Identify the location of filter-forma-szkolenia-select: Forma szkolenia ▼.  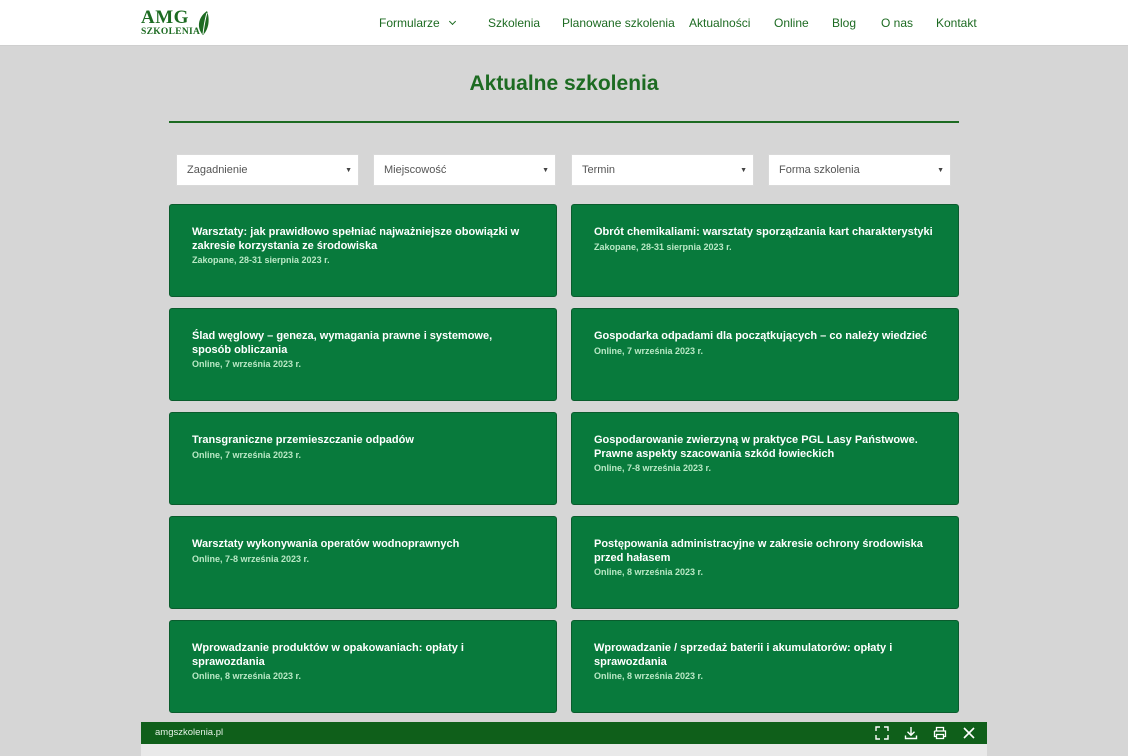
(859, 170).